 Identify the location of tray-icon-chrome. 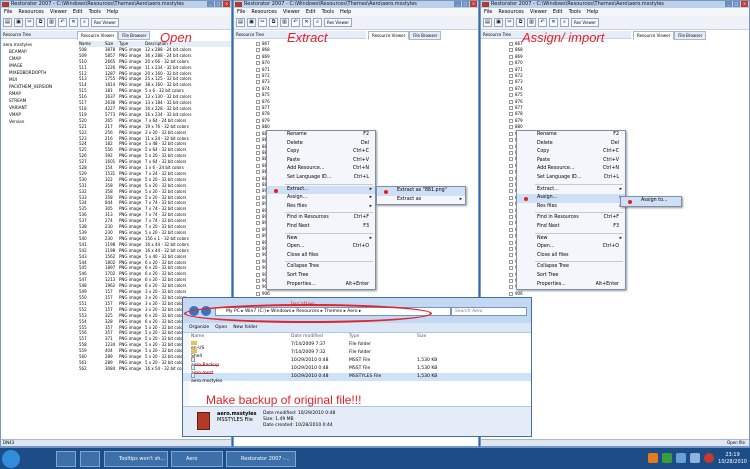
(667, 458).